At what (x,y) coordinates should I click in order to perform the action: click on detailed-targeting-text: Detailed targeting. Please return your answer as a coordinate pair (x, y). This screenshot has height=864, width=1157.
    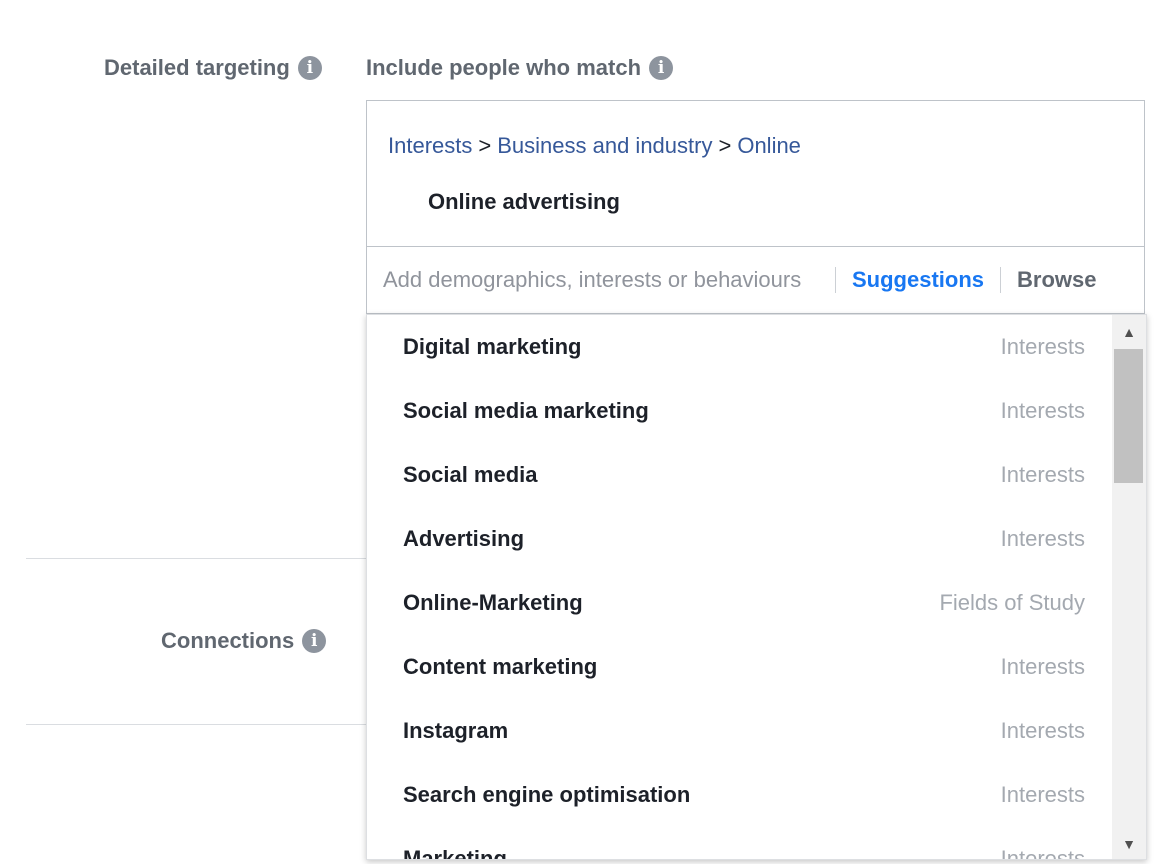
    Looking at the image, I should click on (197, 67).